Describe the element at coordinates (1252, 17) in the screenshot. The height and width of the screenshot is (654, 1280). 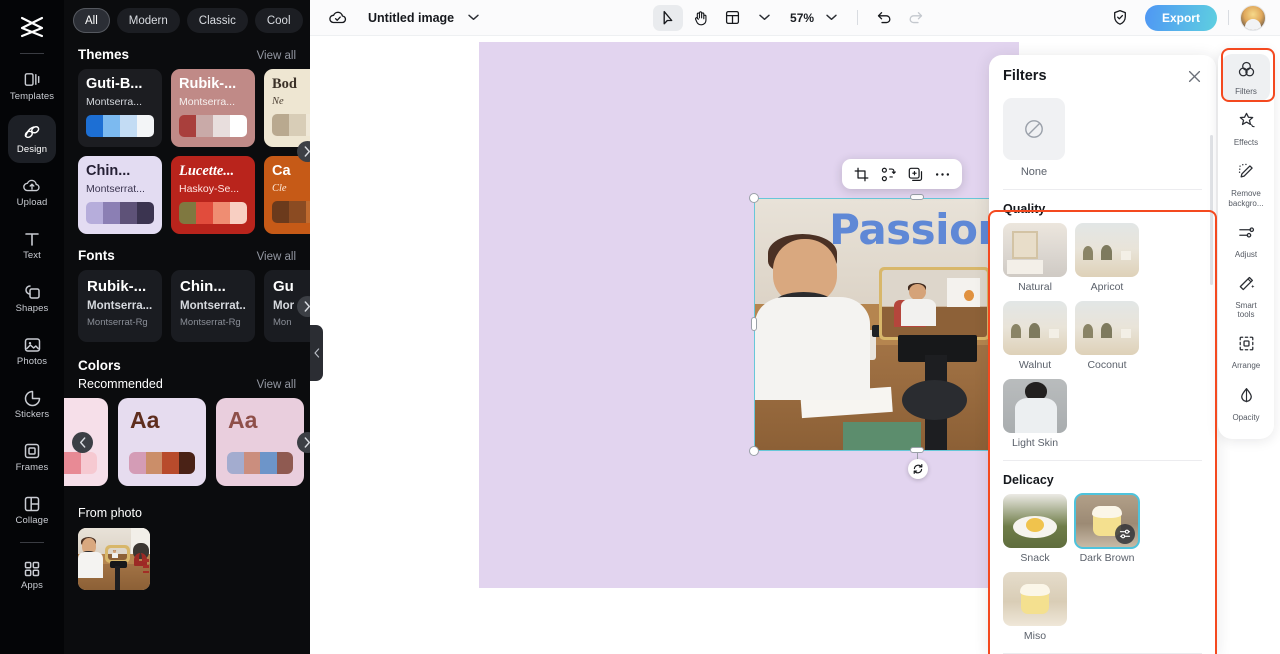
I see `user-avatar` at that location.